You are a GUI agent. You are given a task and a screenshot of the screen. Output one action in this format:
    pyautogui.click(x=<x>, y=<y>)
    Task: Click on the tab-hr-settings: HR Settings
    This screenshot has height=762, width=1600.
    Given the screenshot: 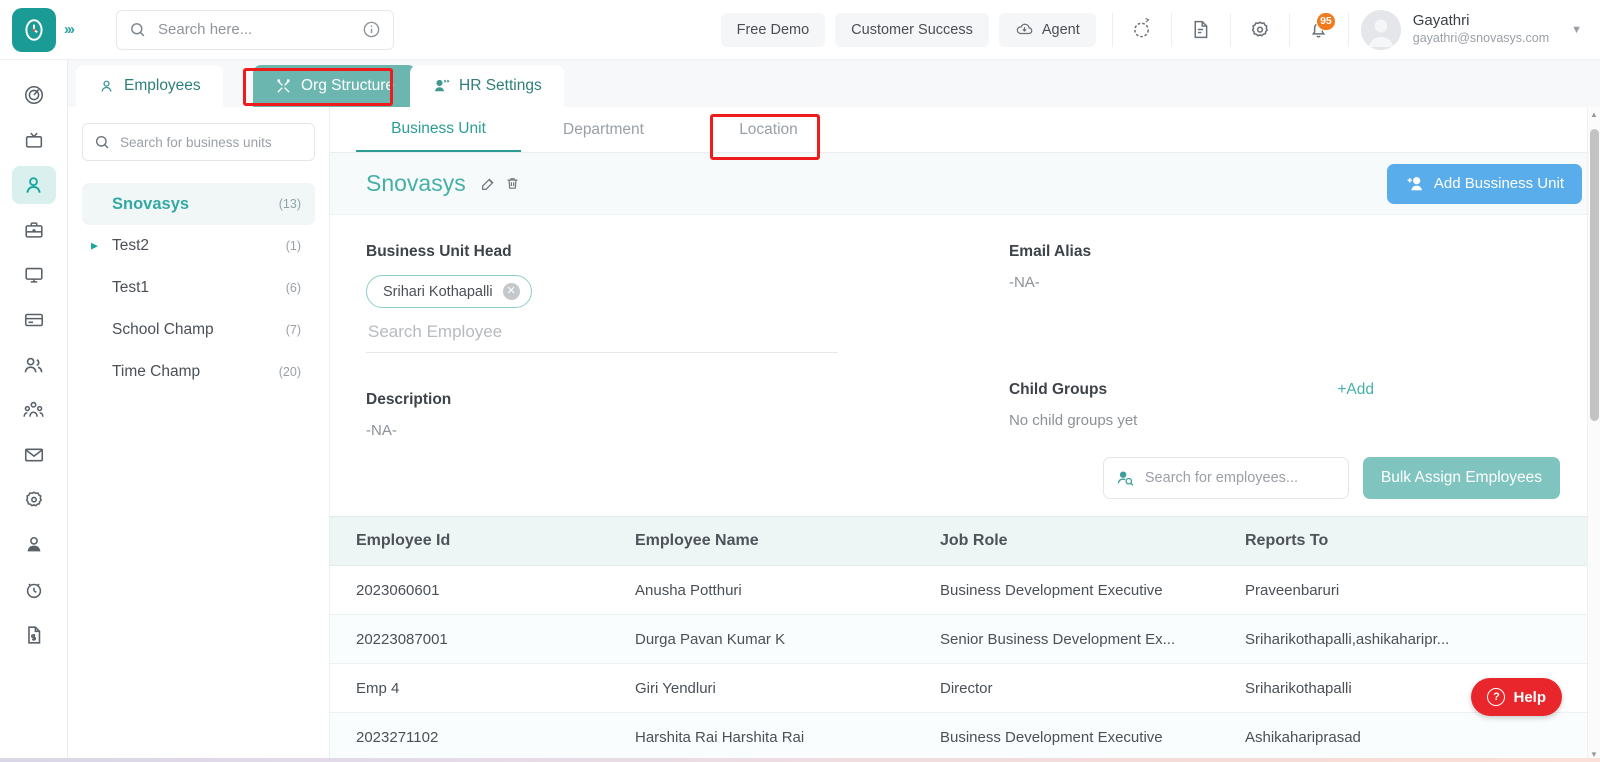 What is the action you would take?
    pyautogui.click(x=487, y=86)
    